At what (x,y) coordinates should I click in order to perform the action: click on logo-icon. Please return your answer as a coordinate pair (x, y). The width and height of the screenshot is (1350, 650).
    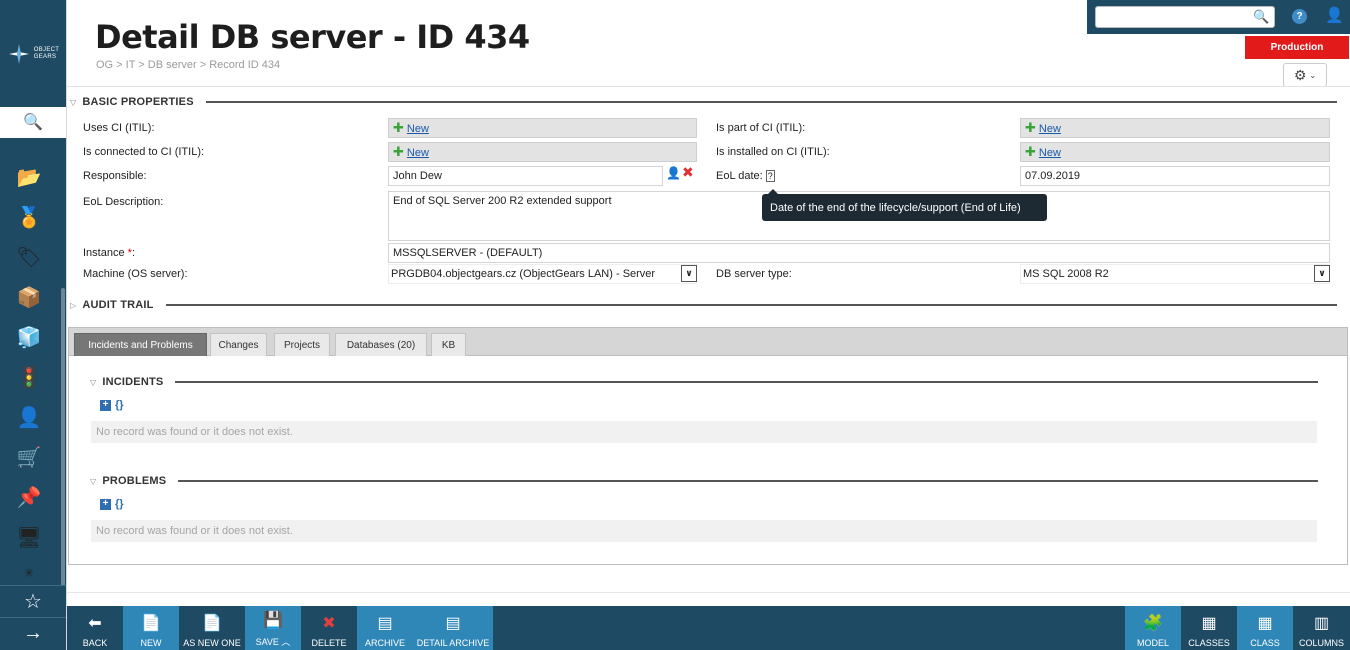
    Looking at the image, I should click on (18, 53).